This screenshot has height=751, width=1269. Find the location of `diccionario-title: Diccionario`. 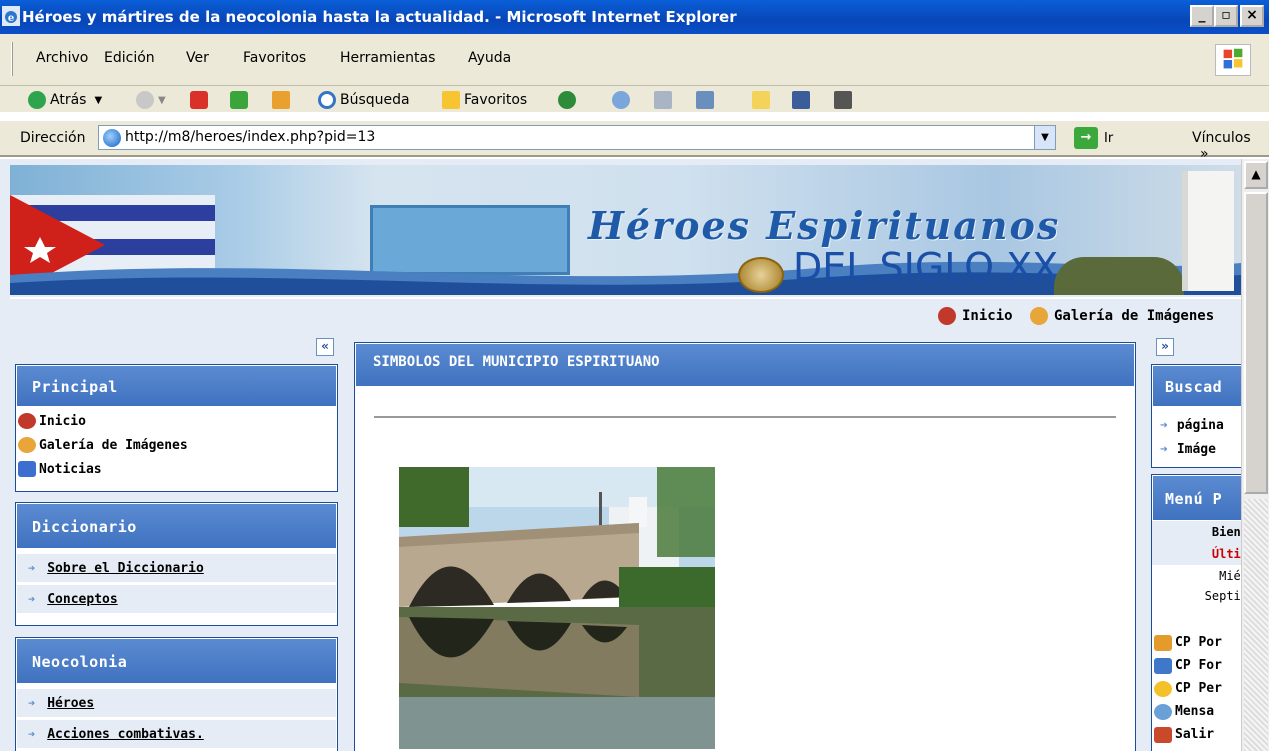

diccionario-title: Diccionario is located at coordinates (176, 526).